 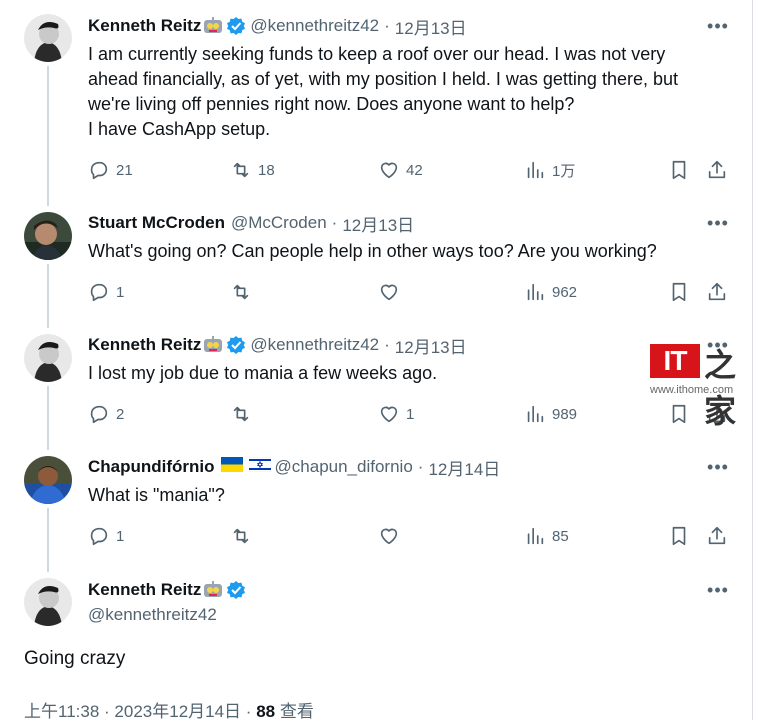 I want to click on views-button: 989, so click(x=550, y=414).